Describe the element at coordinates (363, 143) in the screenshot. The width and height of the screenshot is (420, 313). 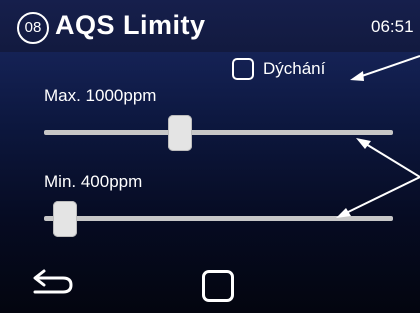
I see `annotation-arrowhead-max` at that location.